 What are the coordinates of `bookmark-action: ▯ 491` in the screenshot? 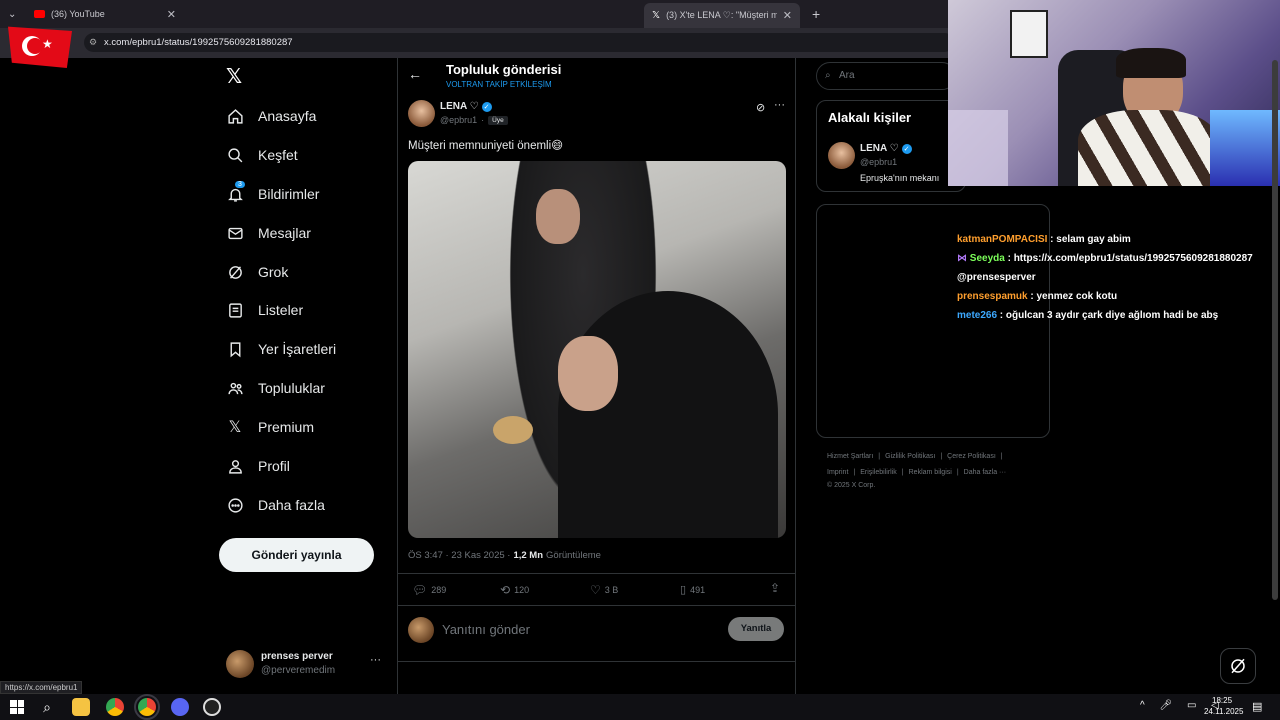 It's located at (692, 589).